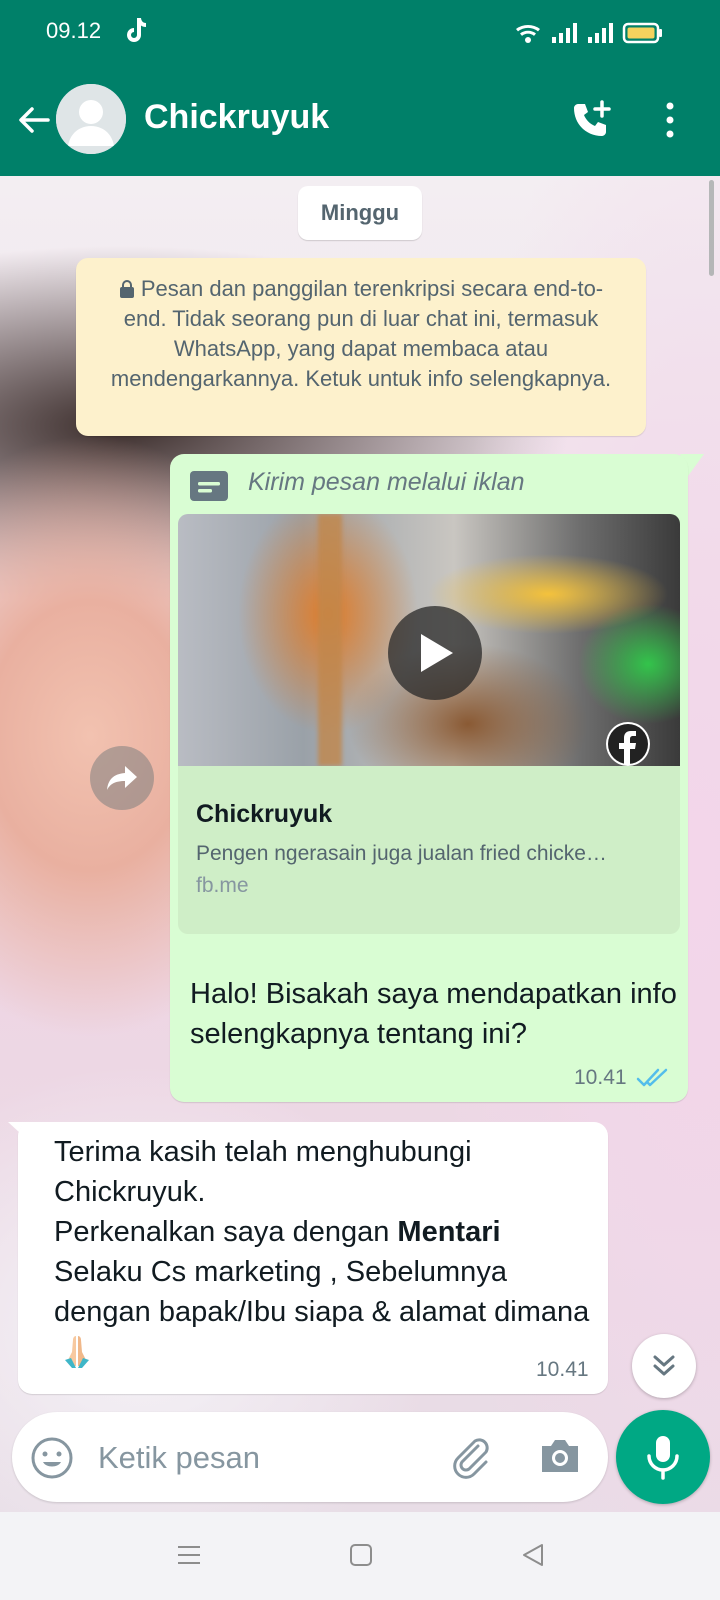  Describe the element at coordinates (34, 120) in the screenshot. I see `back-arrow-icon` at that location.